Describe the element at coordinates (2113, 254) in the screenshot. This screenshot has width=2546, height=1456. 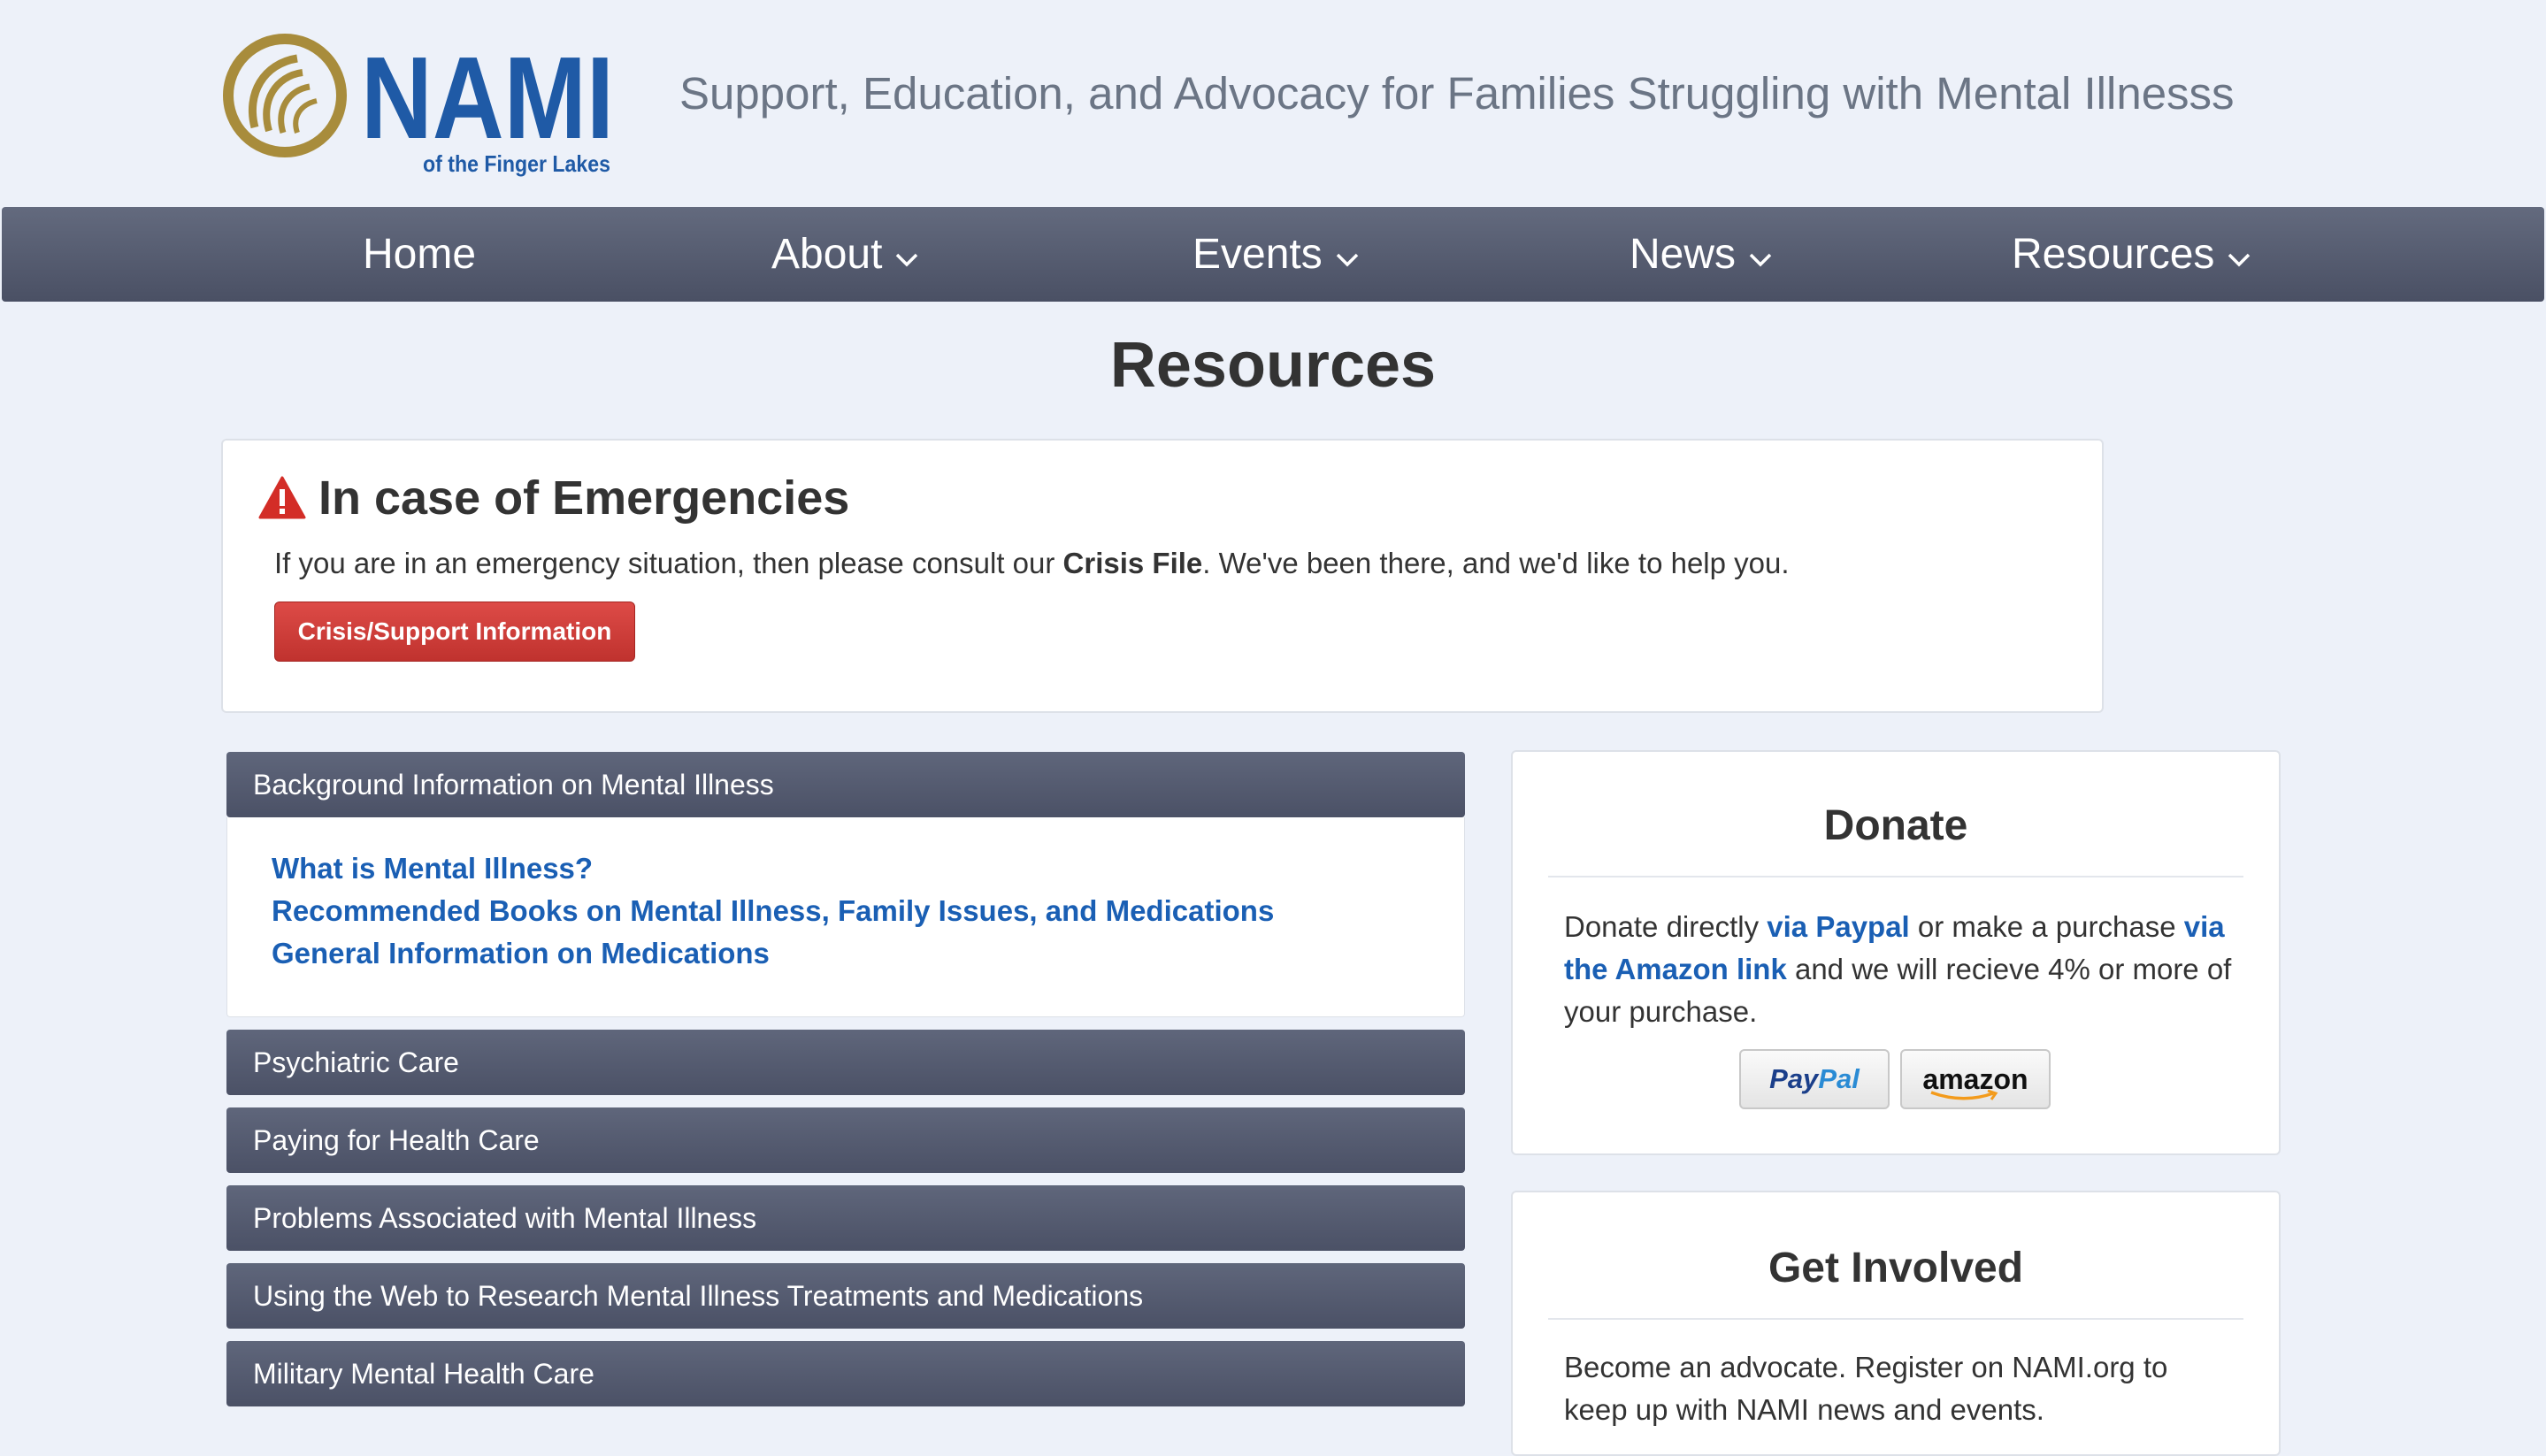
I see `nav-resources-label: Resources` at that location.